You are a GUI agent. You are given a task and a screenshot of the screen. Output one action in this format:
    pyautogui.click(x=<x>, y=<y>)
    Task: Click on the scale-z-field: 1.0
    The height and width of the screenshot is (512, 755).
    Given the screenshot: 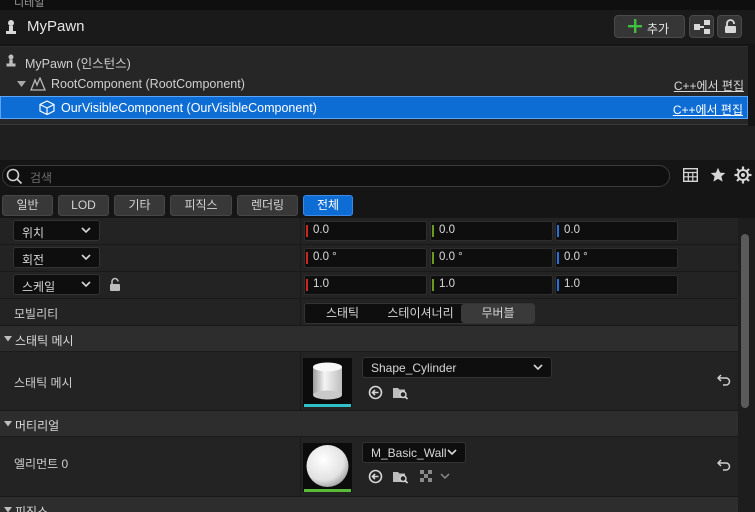 What is the action you would take?
    pyautogui.click(x=616, y=285)
    